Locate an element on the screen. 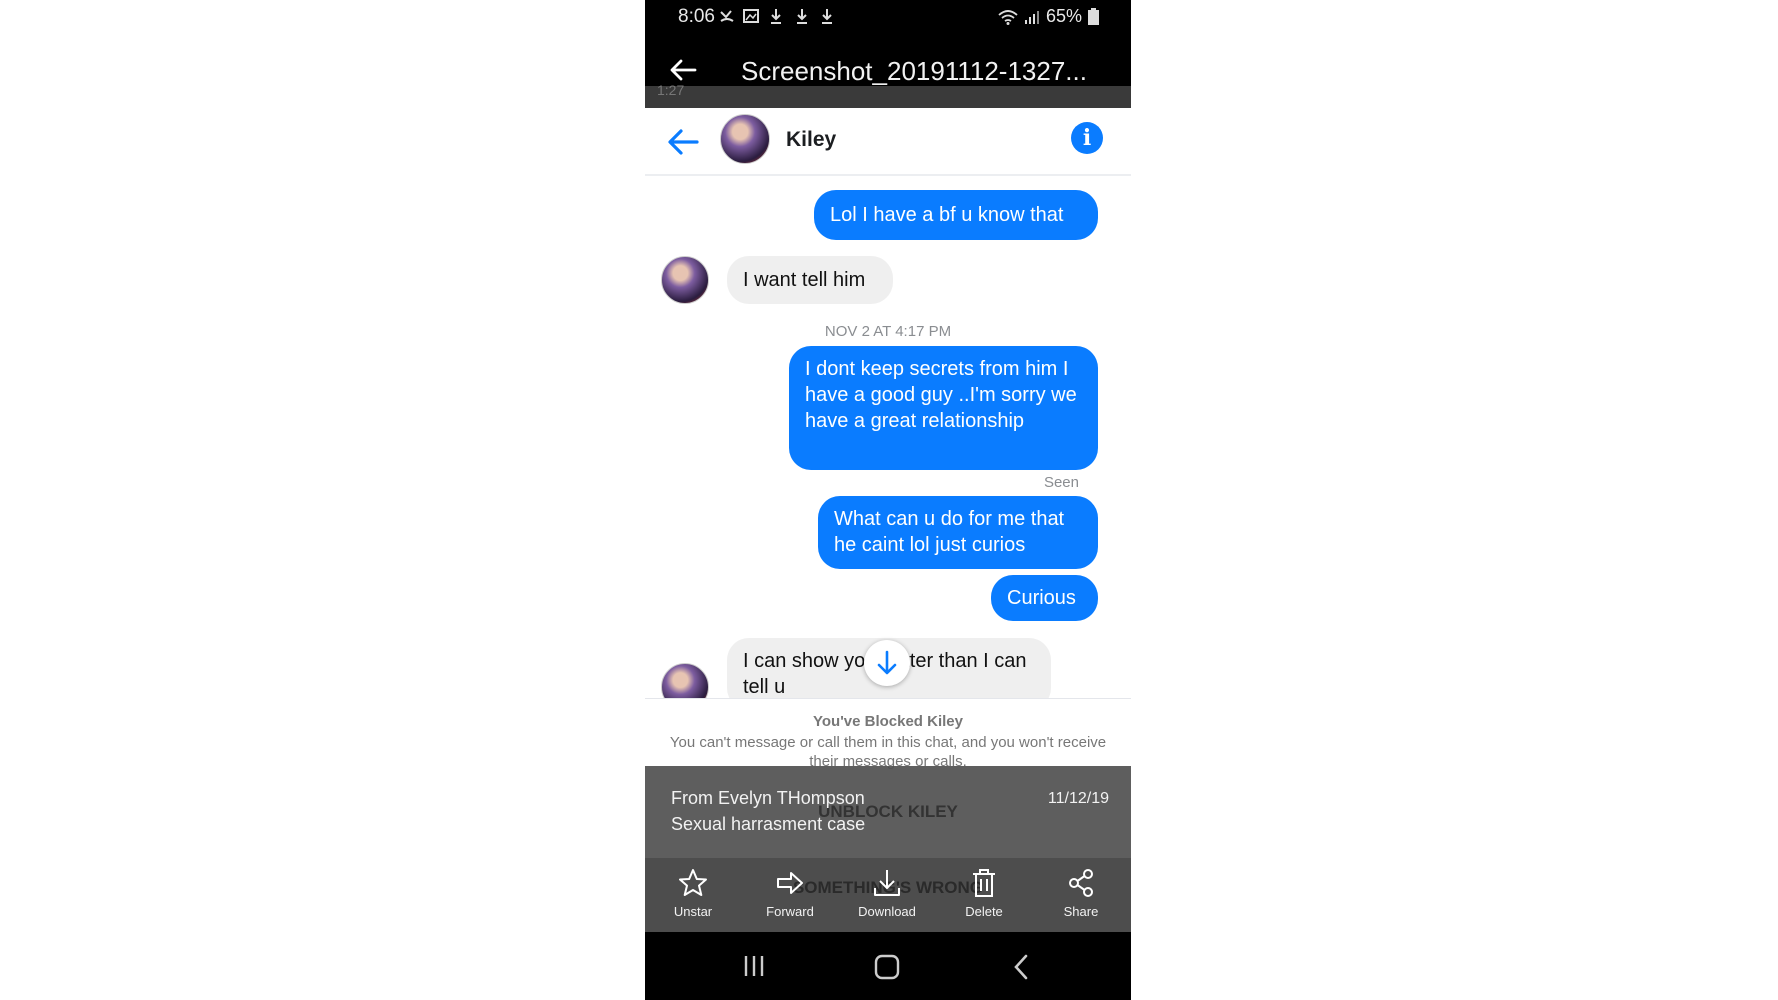 Image resolution: width=1778 pixels, height=1000 pixels. home-icon is located at coordinates (887, 967).